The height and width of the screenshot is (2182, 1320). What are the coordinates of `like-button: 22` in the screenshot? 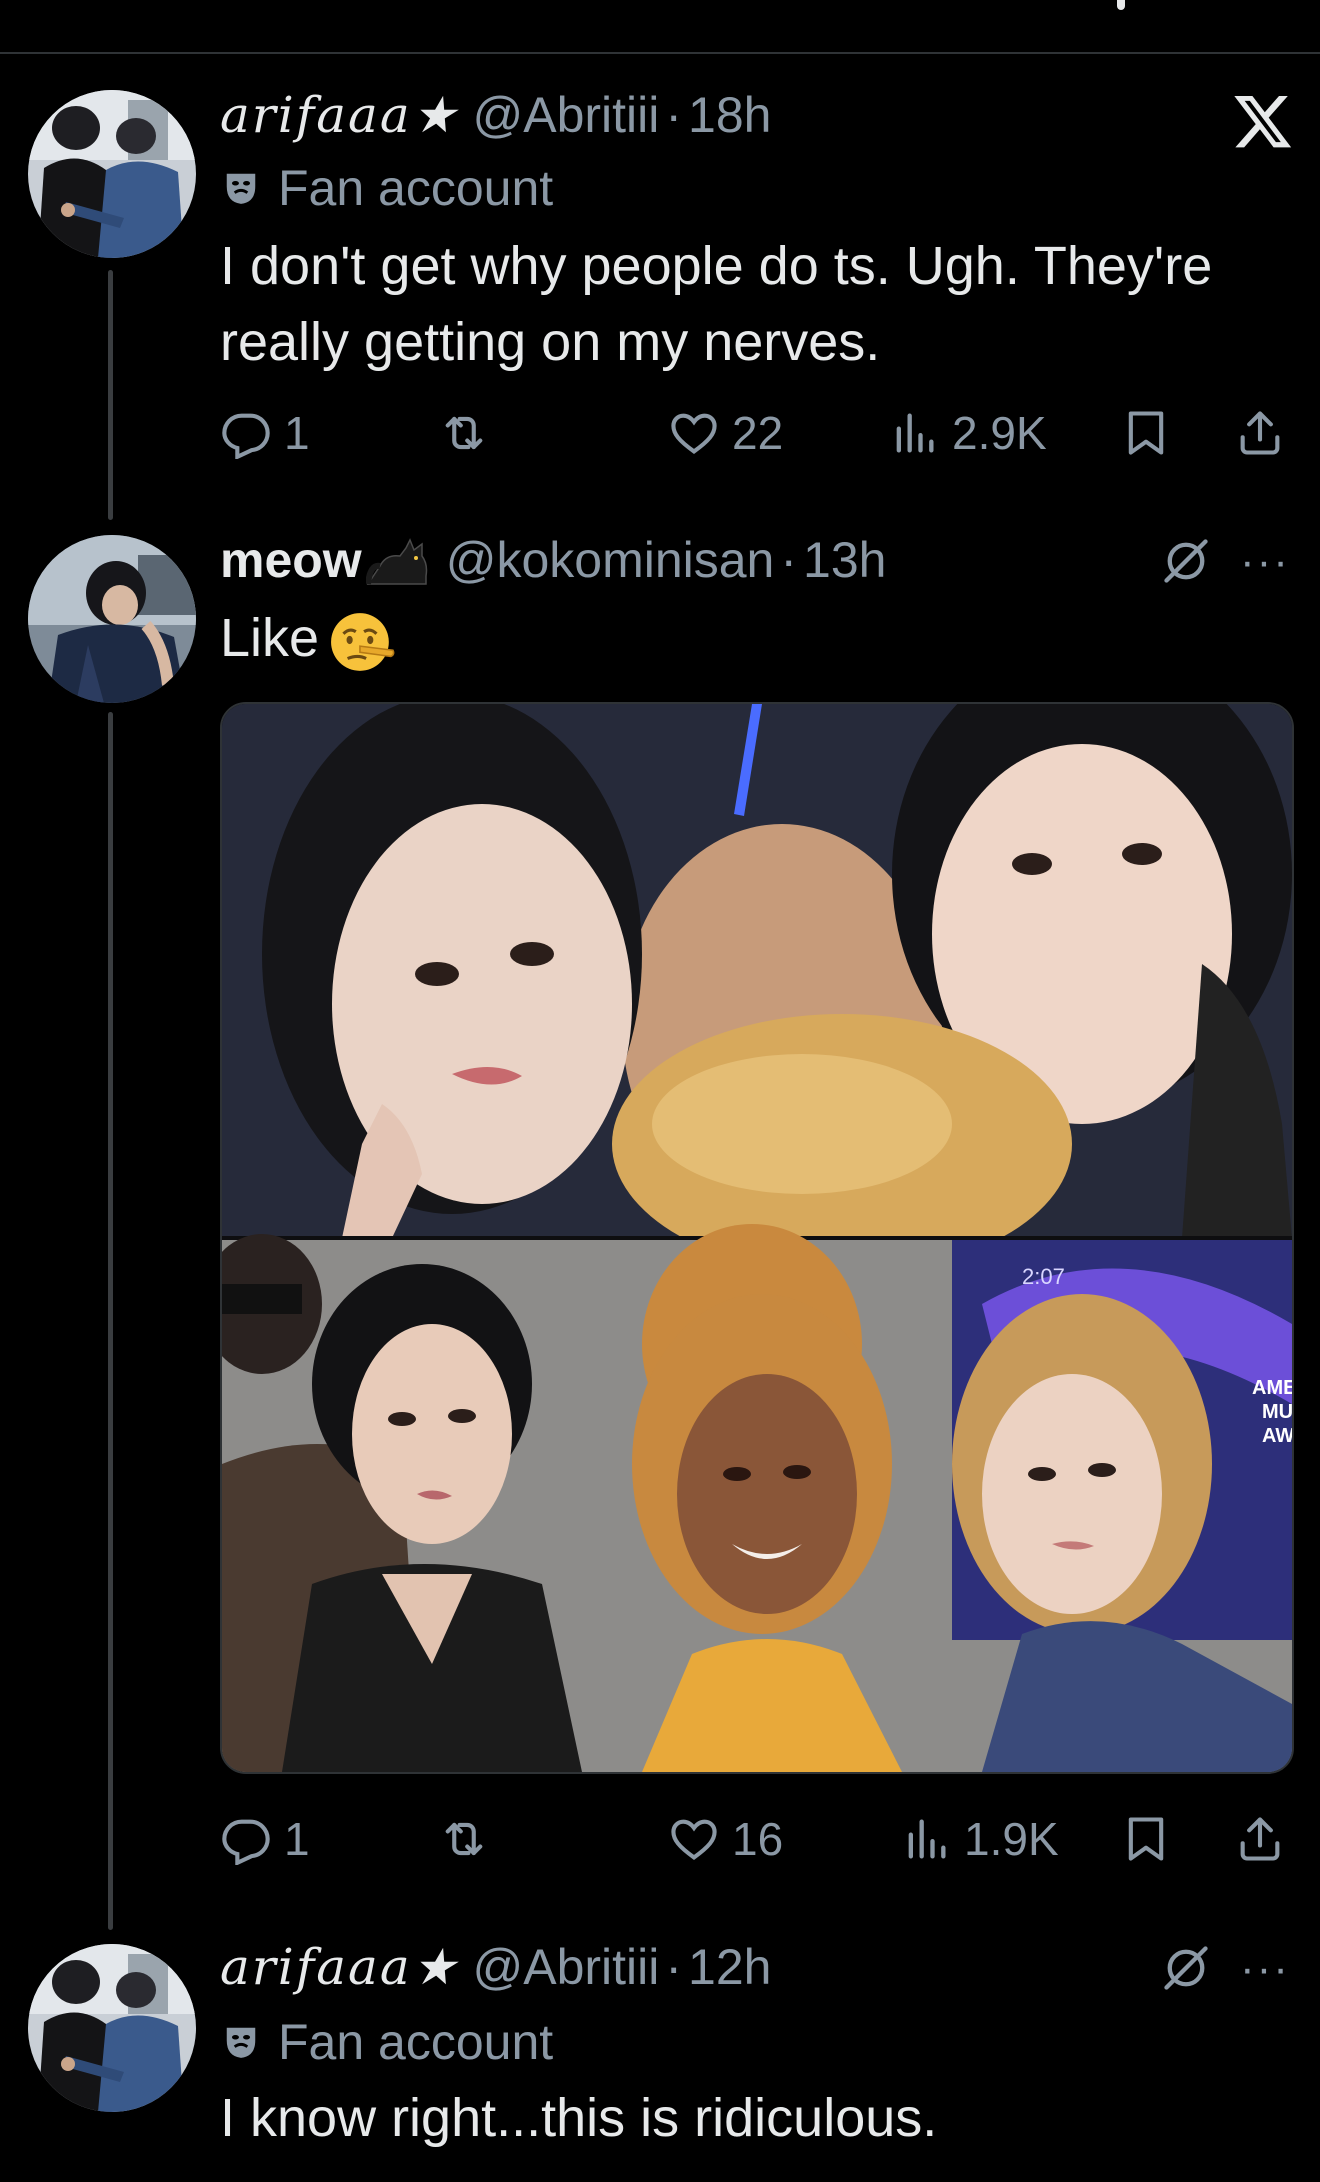 It's located at (725, 433).